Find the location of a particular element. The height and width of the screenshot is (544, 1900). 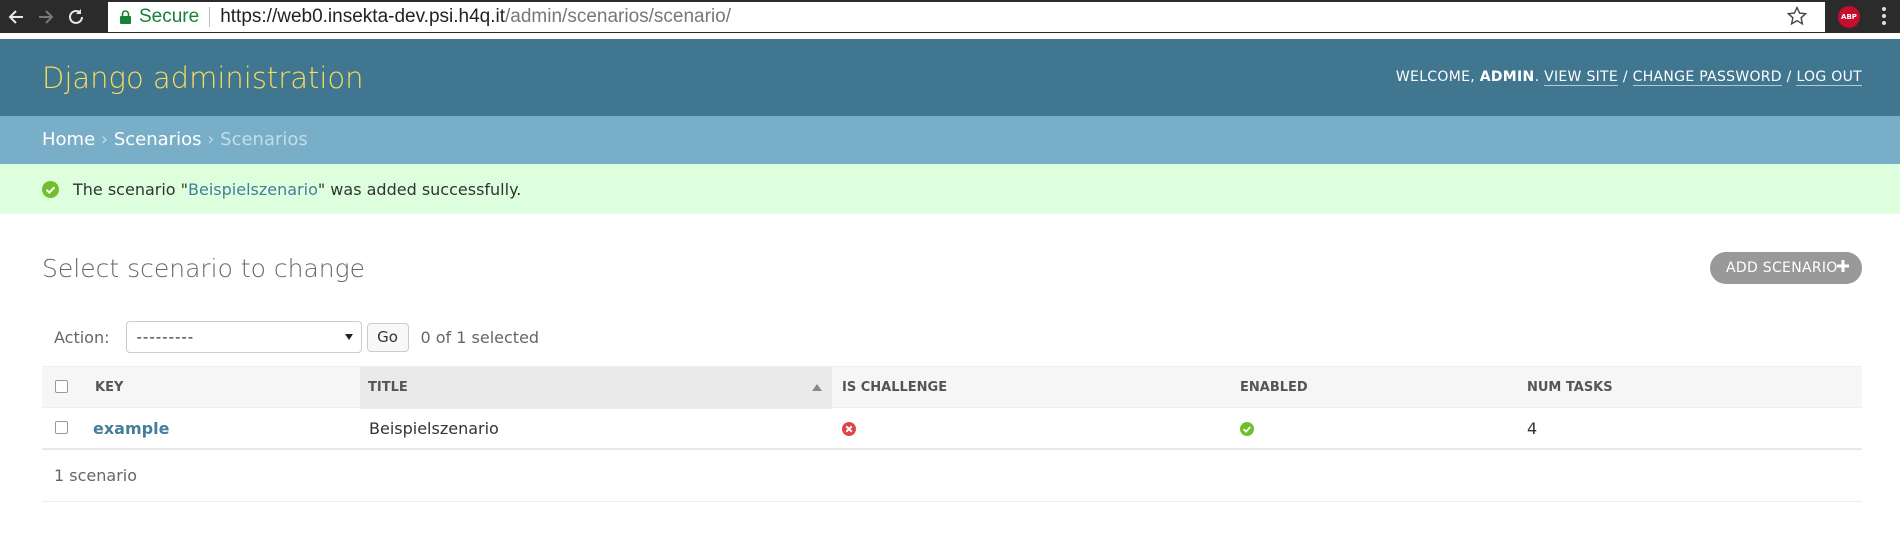

go-button: Go is located at coordinates (387, 337).